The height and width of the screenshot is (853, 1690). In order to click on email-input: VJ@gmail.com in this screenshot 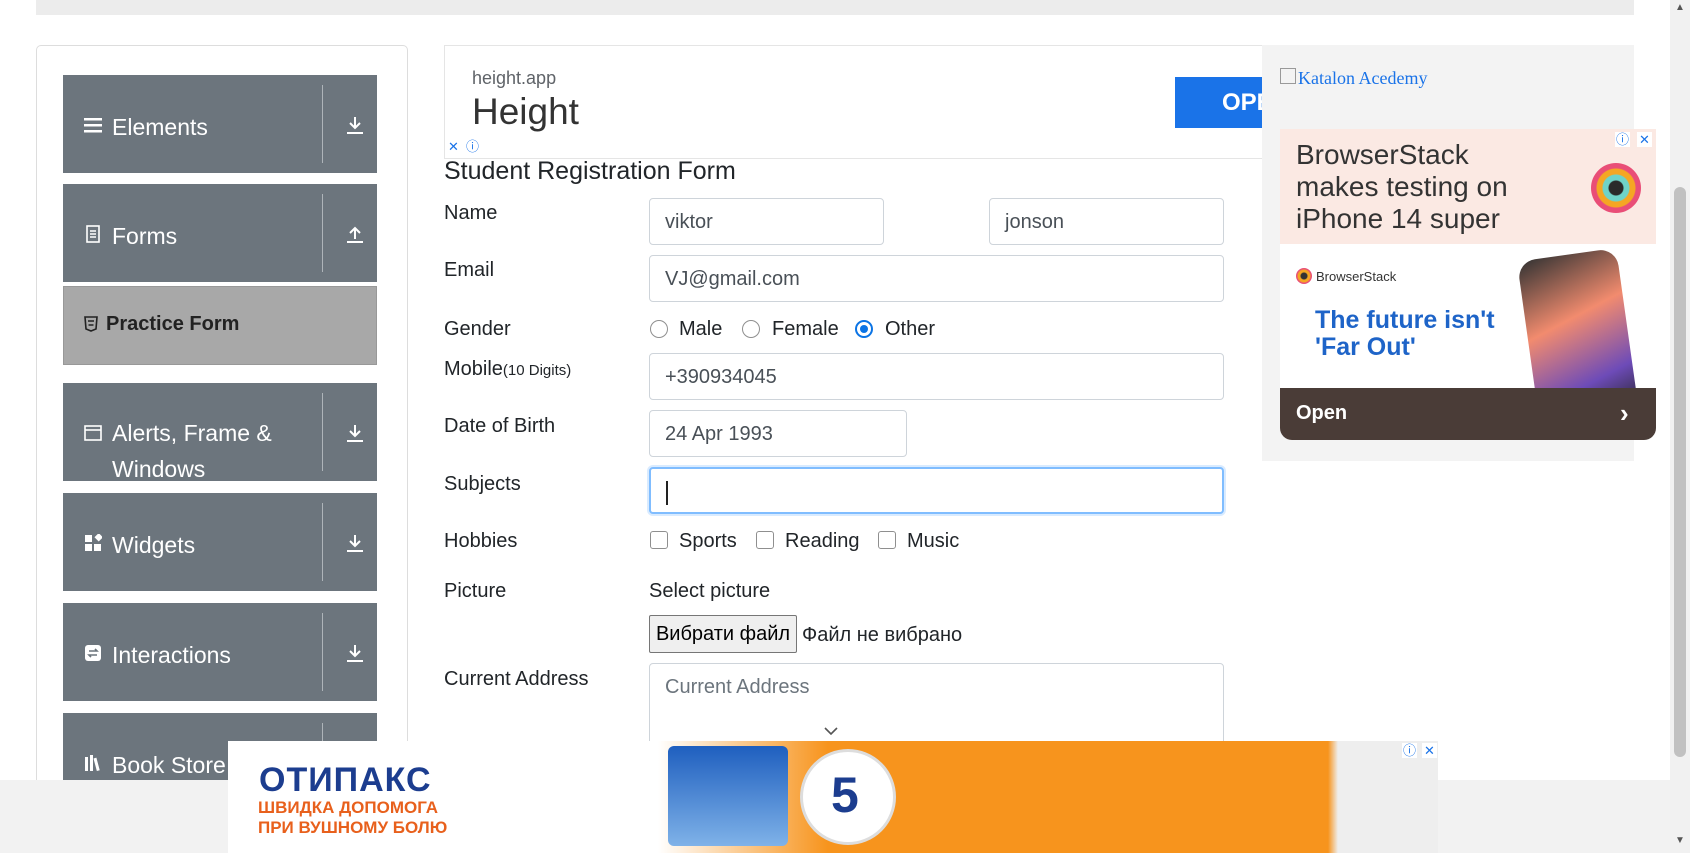, I will do `click(936, 278)`.